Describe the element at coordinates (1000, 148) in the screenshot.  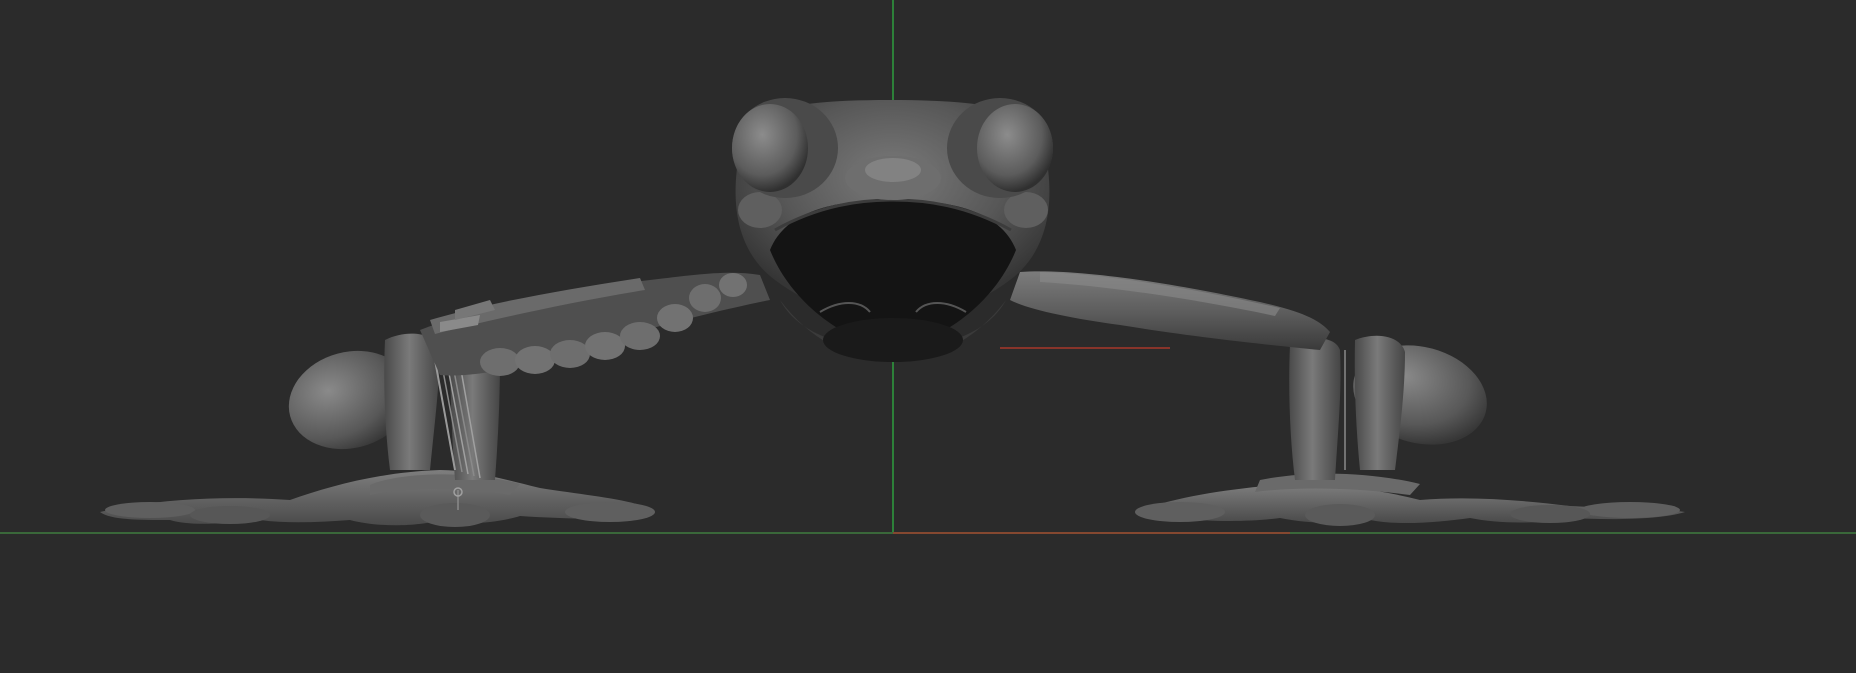
I see `right-eye` at that location.